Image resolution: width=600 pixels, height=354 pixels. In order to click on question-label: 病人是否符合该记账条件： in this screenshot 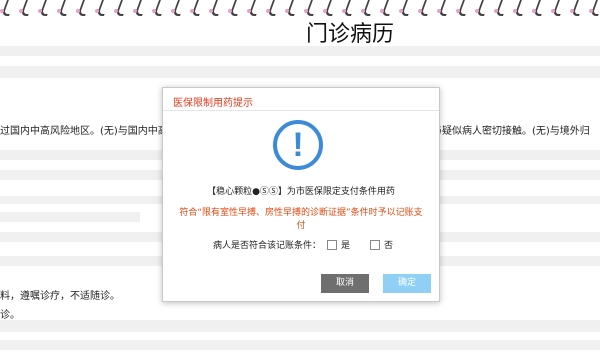, I will do `click(267, 246)`.